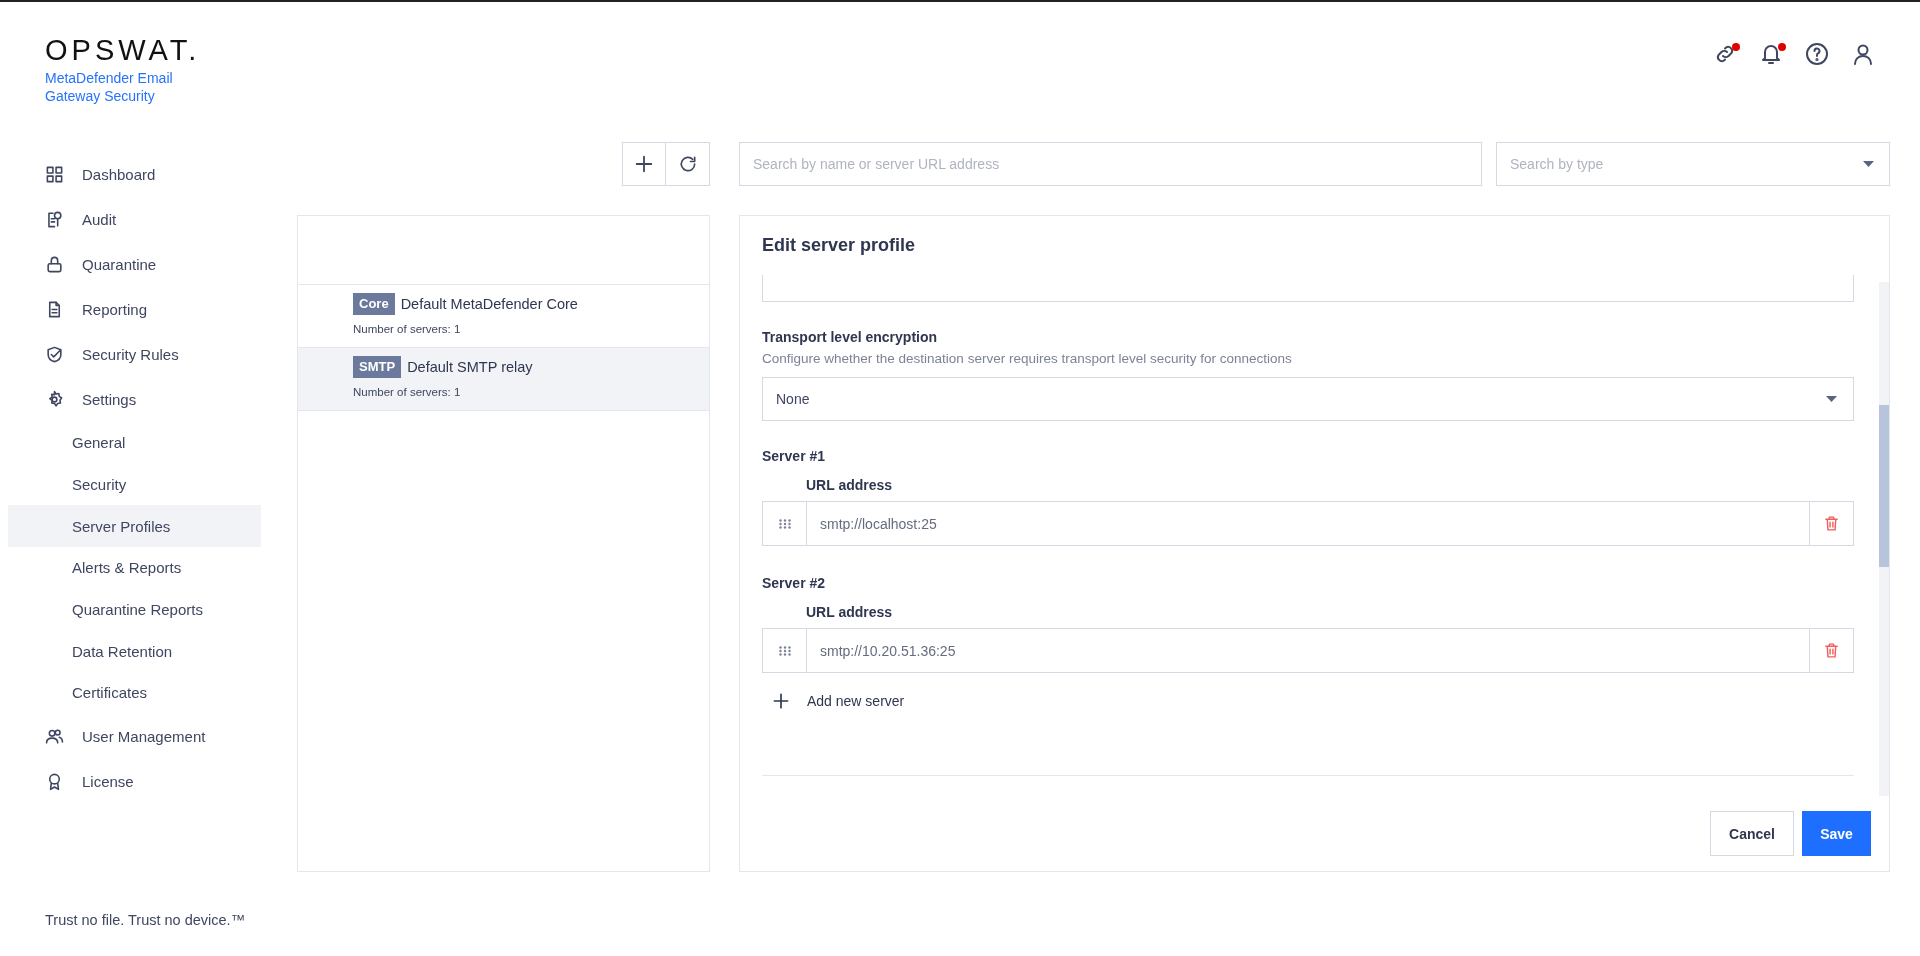 Image resolution: width=1920 pixels, height=956 pixels. I want to click on help-icon, so click(1817, 54).